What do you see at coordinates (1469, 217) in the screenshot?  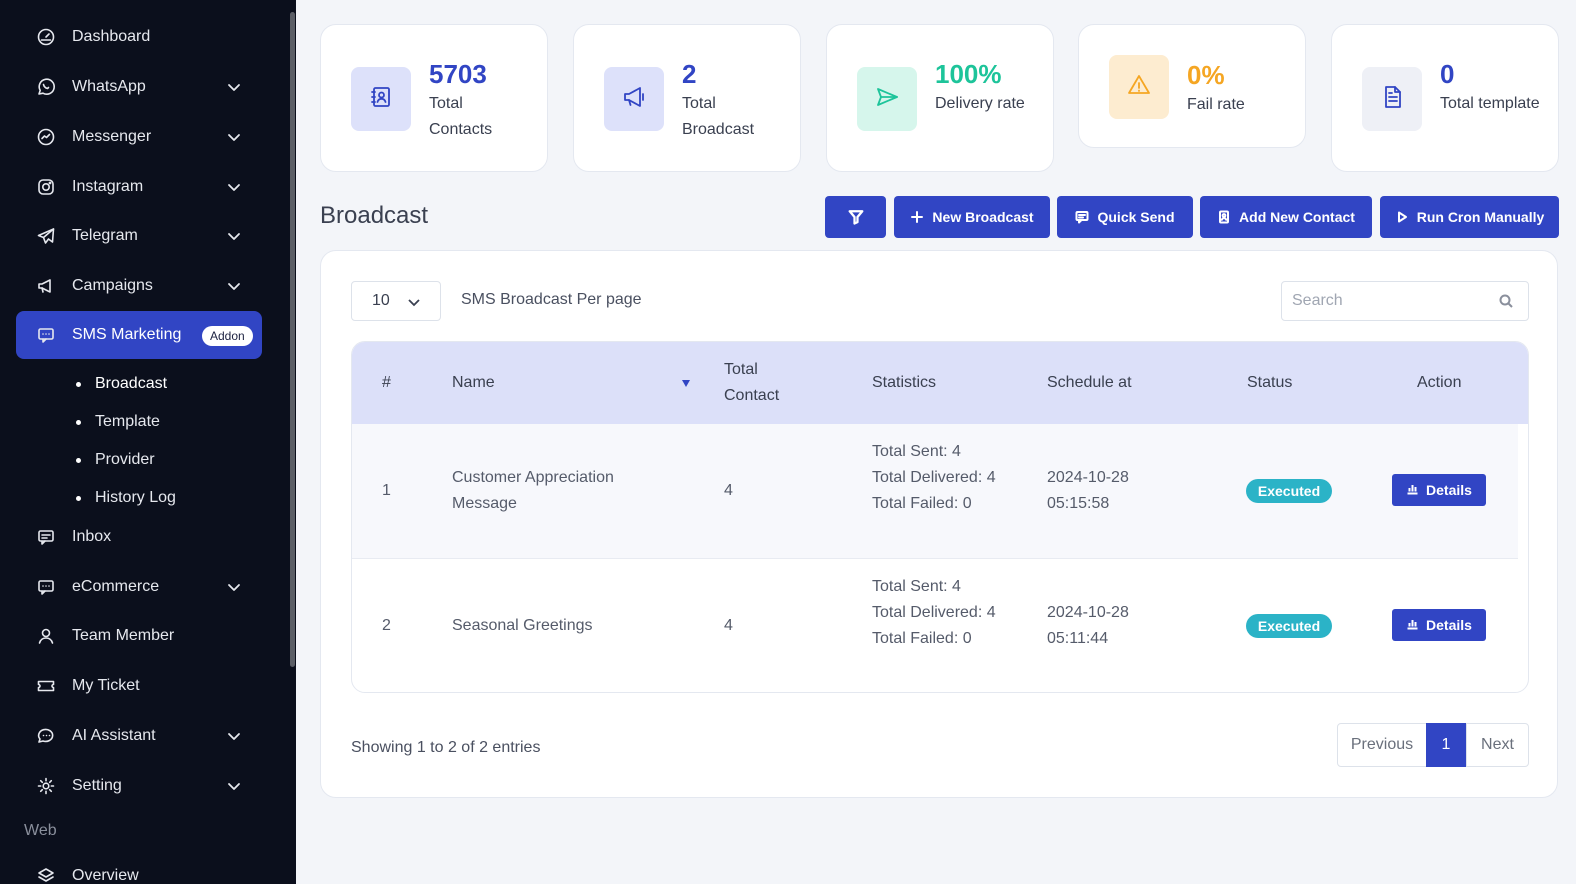 I see `run-cron-manually-button: Run Cron Manually` at bounding box center [1469, 217].